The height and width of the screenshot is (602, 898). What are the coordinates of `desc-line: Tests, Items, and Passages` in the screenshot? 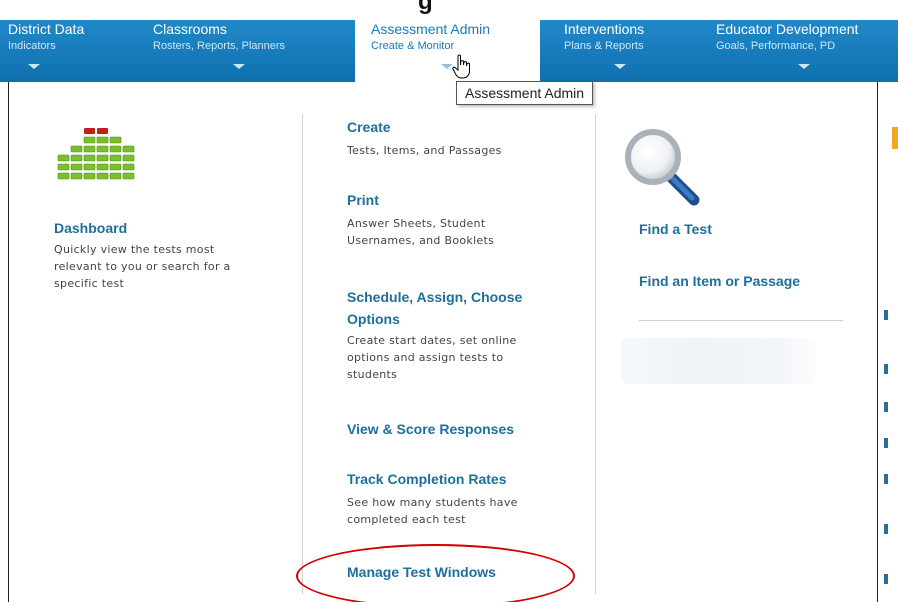 It's located at (424, 150).